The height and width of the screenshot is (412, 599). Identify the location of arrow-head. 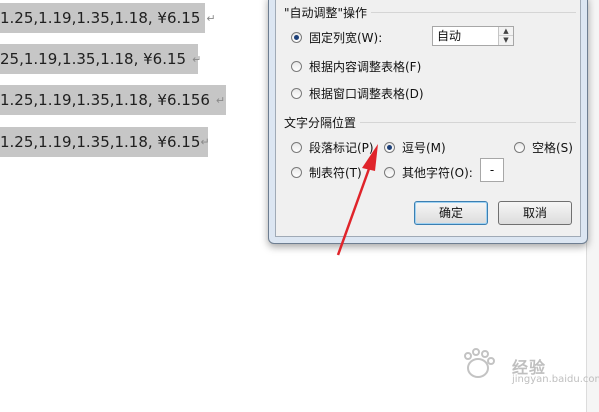
(370, 157).